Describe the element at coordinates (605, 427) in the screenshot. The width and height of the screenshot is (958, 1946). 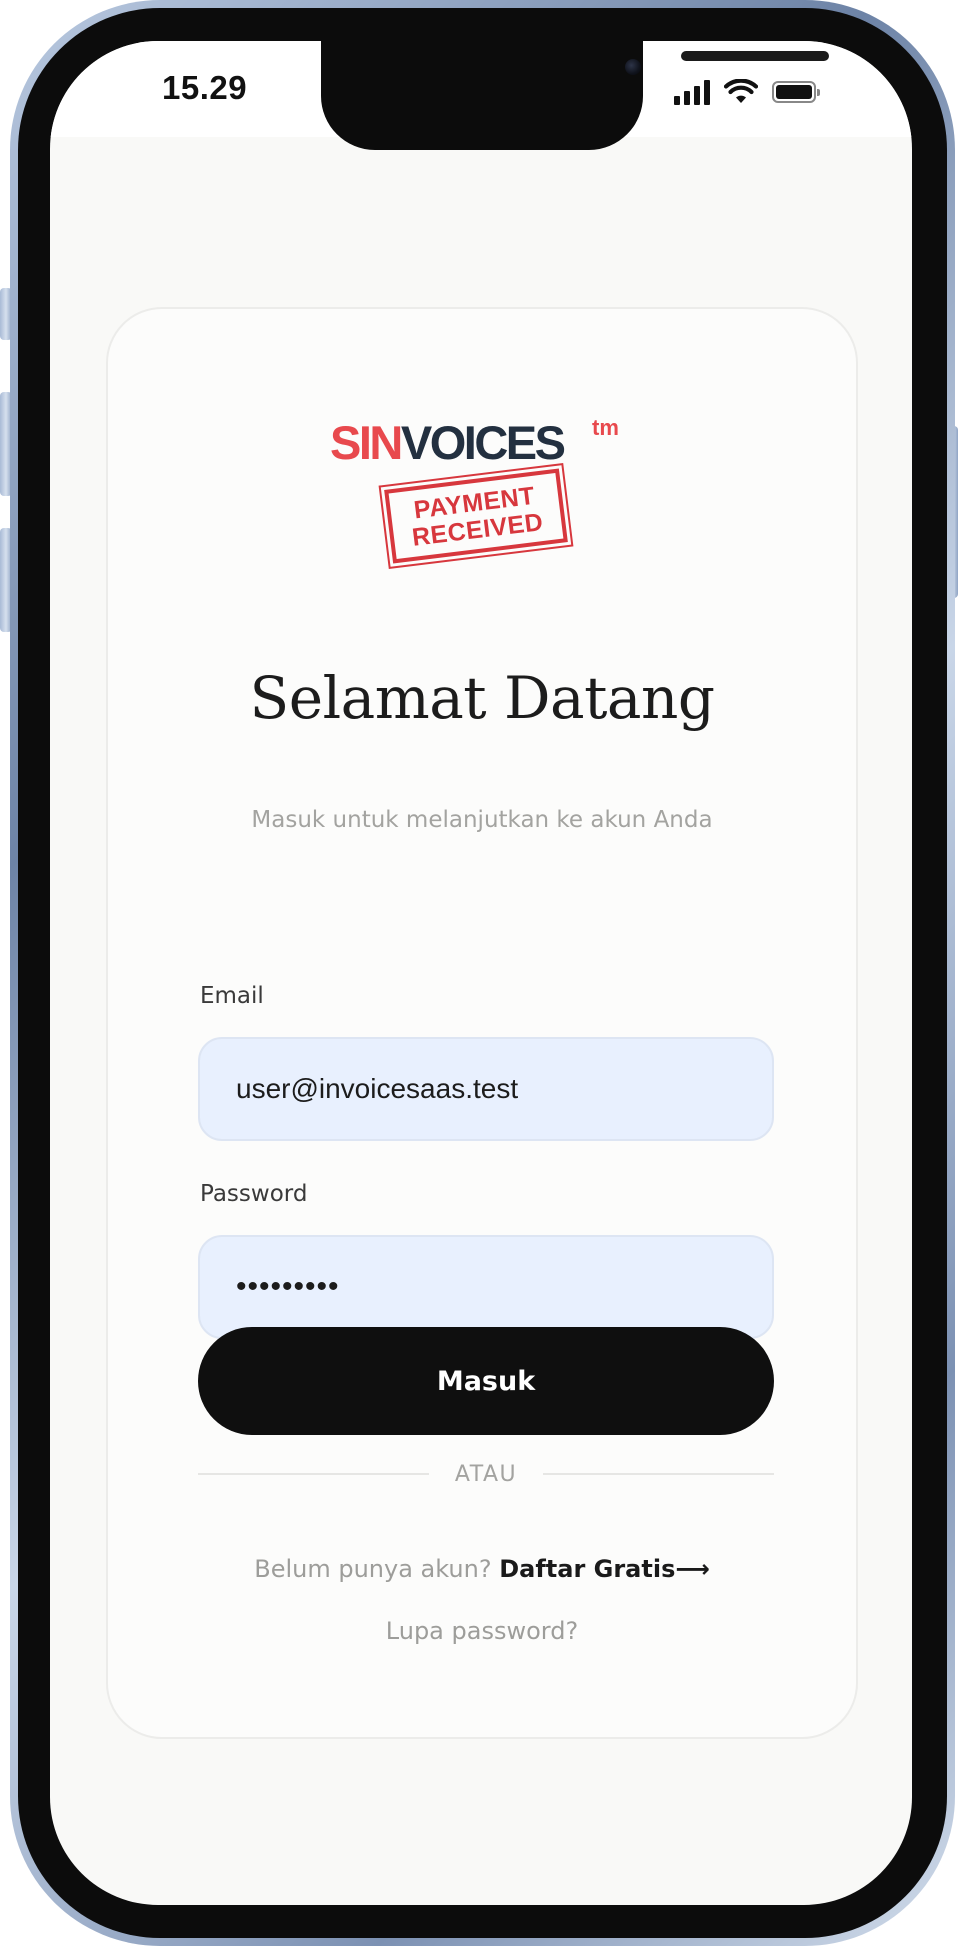
I see `logo-trademark: tm` at that location.